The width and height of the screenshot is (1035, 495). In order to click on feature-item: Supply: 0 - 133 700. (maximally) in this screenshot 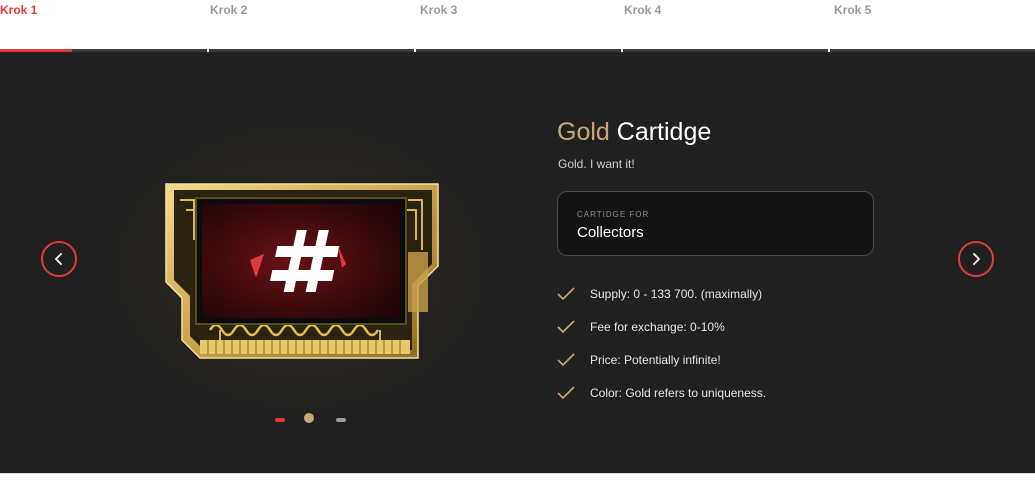, I will do `click(659, 294)`.